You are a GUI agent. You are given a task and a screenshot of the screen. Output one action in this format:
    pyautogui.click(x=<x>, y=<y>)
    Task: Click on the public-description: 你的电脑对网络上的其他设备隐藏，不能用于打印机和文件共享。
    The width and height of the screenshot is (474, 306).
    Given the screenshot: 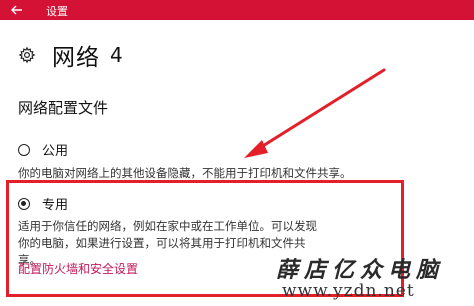 What is the action you would take?
    pyautogui.click(x=185, y=173)
    